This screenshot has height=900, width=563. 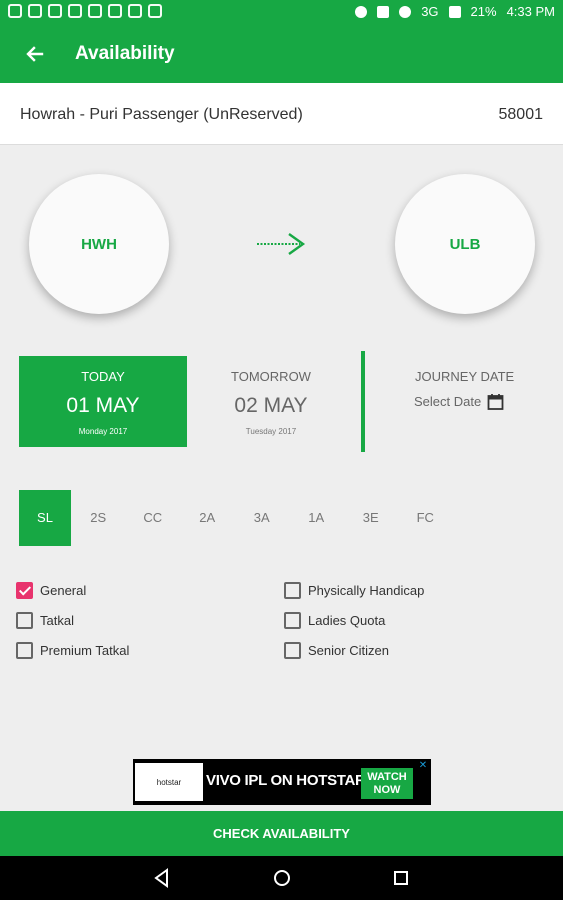 What do you see at coordinates (271, 405) in the screenshot?
I see `date-value: 02 MAY` at bounding box center [271, 405].